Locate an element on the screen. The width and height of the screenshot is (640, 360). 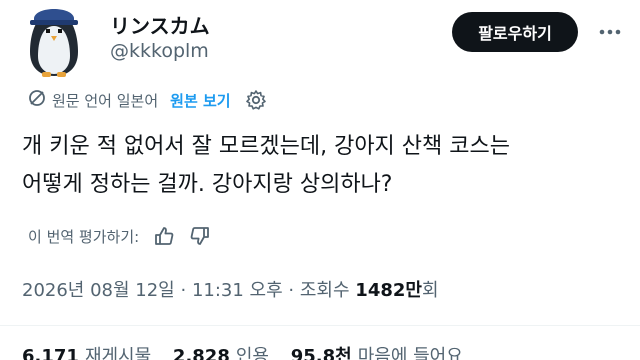
display-name: リンスカム is located at coordinates (160, 24).